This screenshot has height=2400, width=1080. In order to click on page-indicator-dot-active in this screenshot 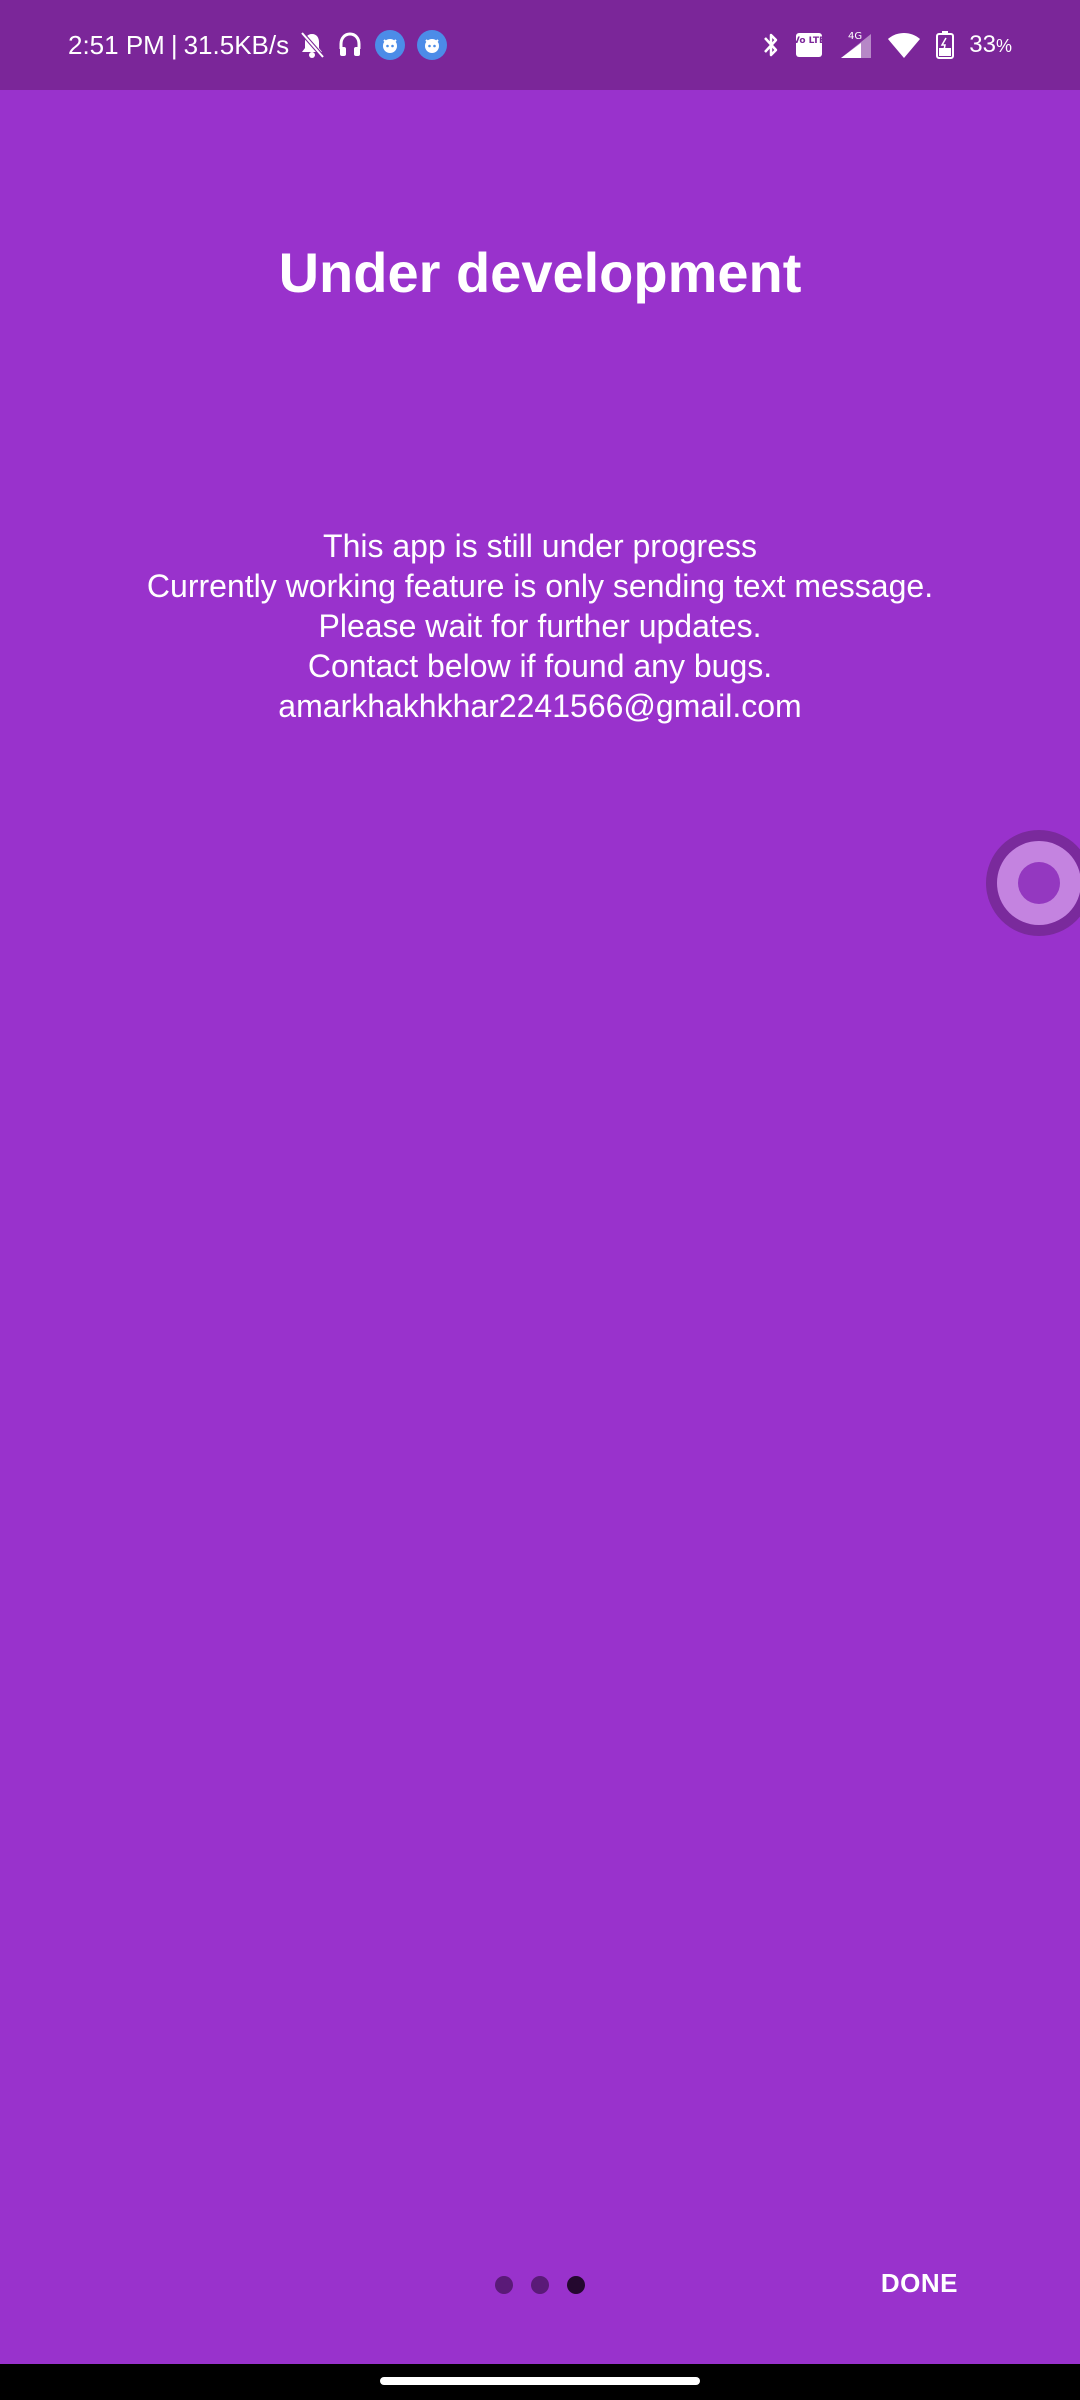, I will do `click(576, 2285)`.